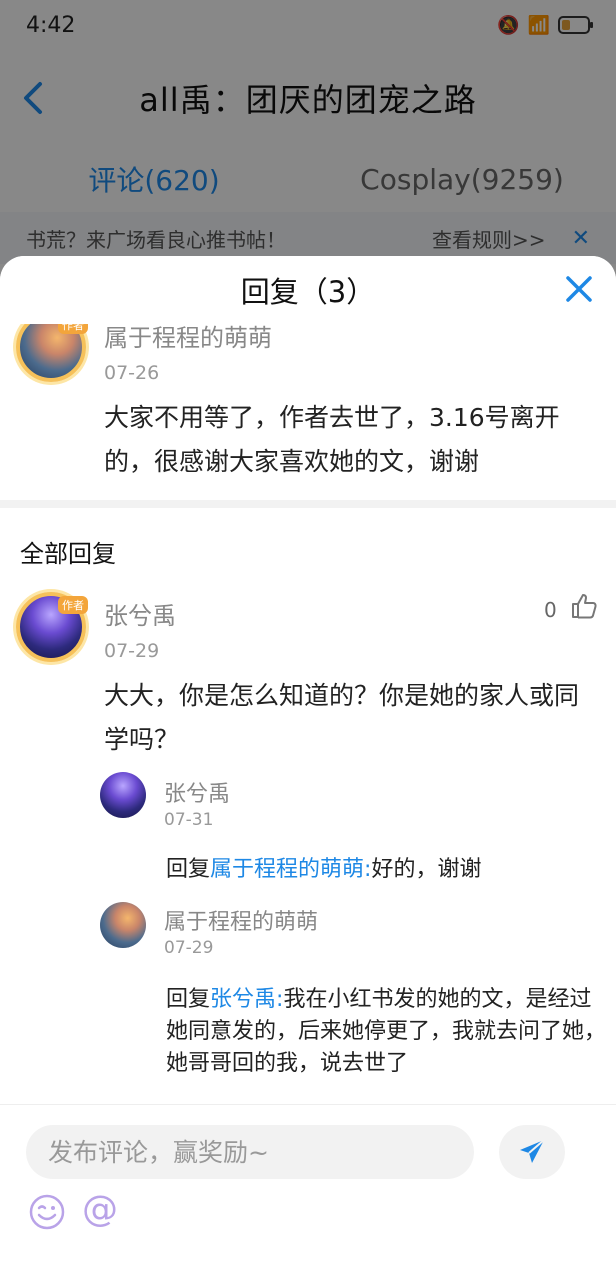 This screenshot has height=1280, width=616. What do you see at coordinates (332, 439) in the screenshot?
I see `comment-text: 大家不用等了，作者去世了，3.16号离开的，很感谢大家喜欢她的文，谢谢` at bounding box center [332, 439].